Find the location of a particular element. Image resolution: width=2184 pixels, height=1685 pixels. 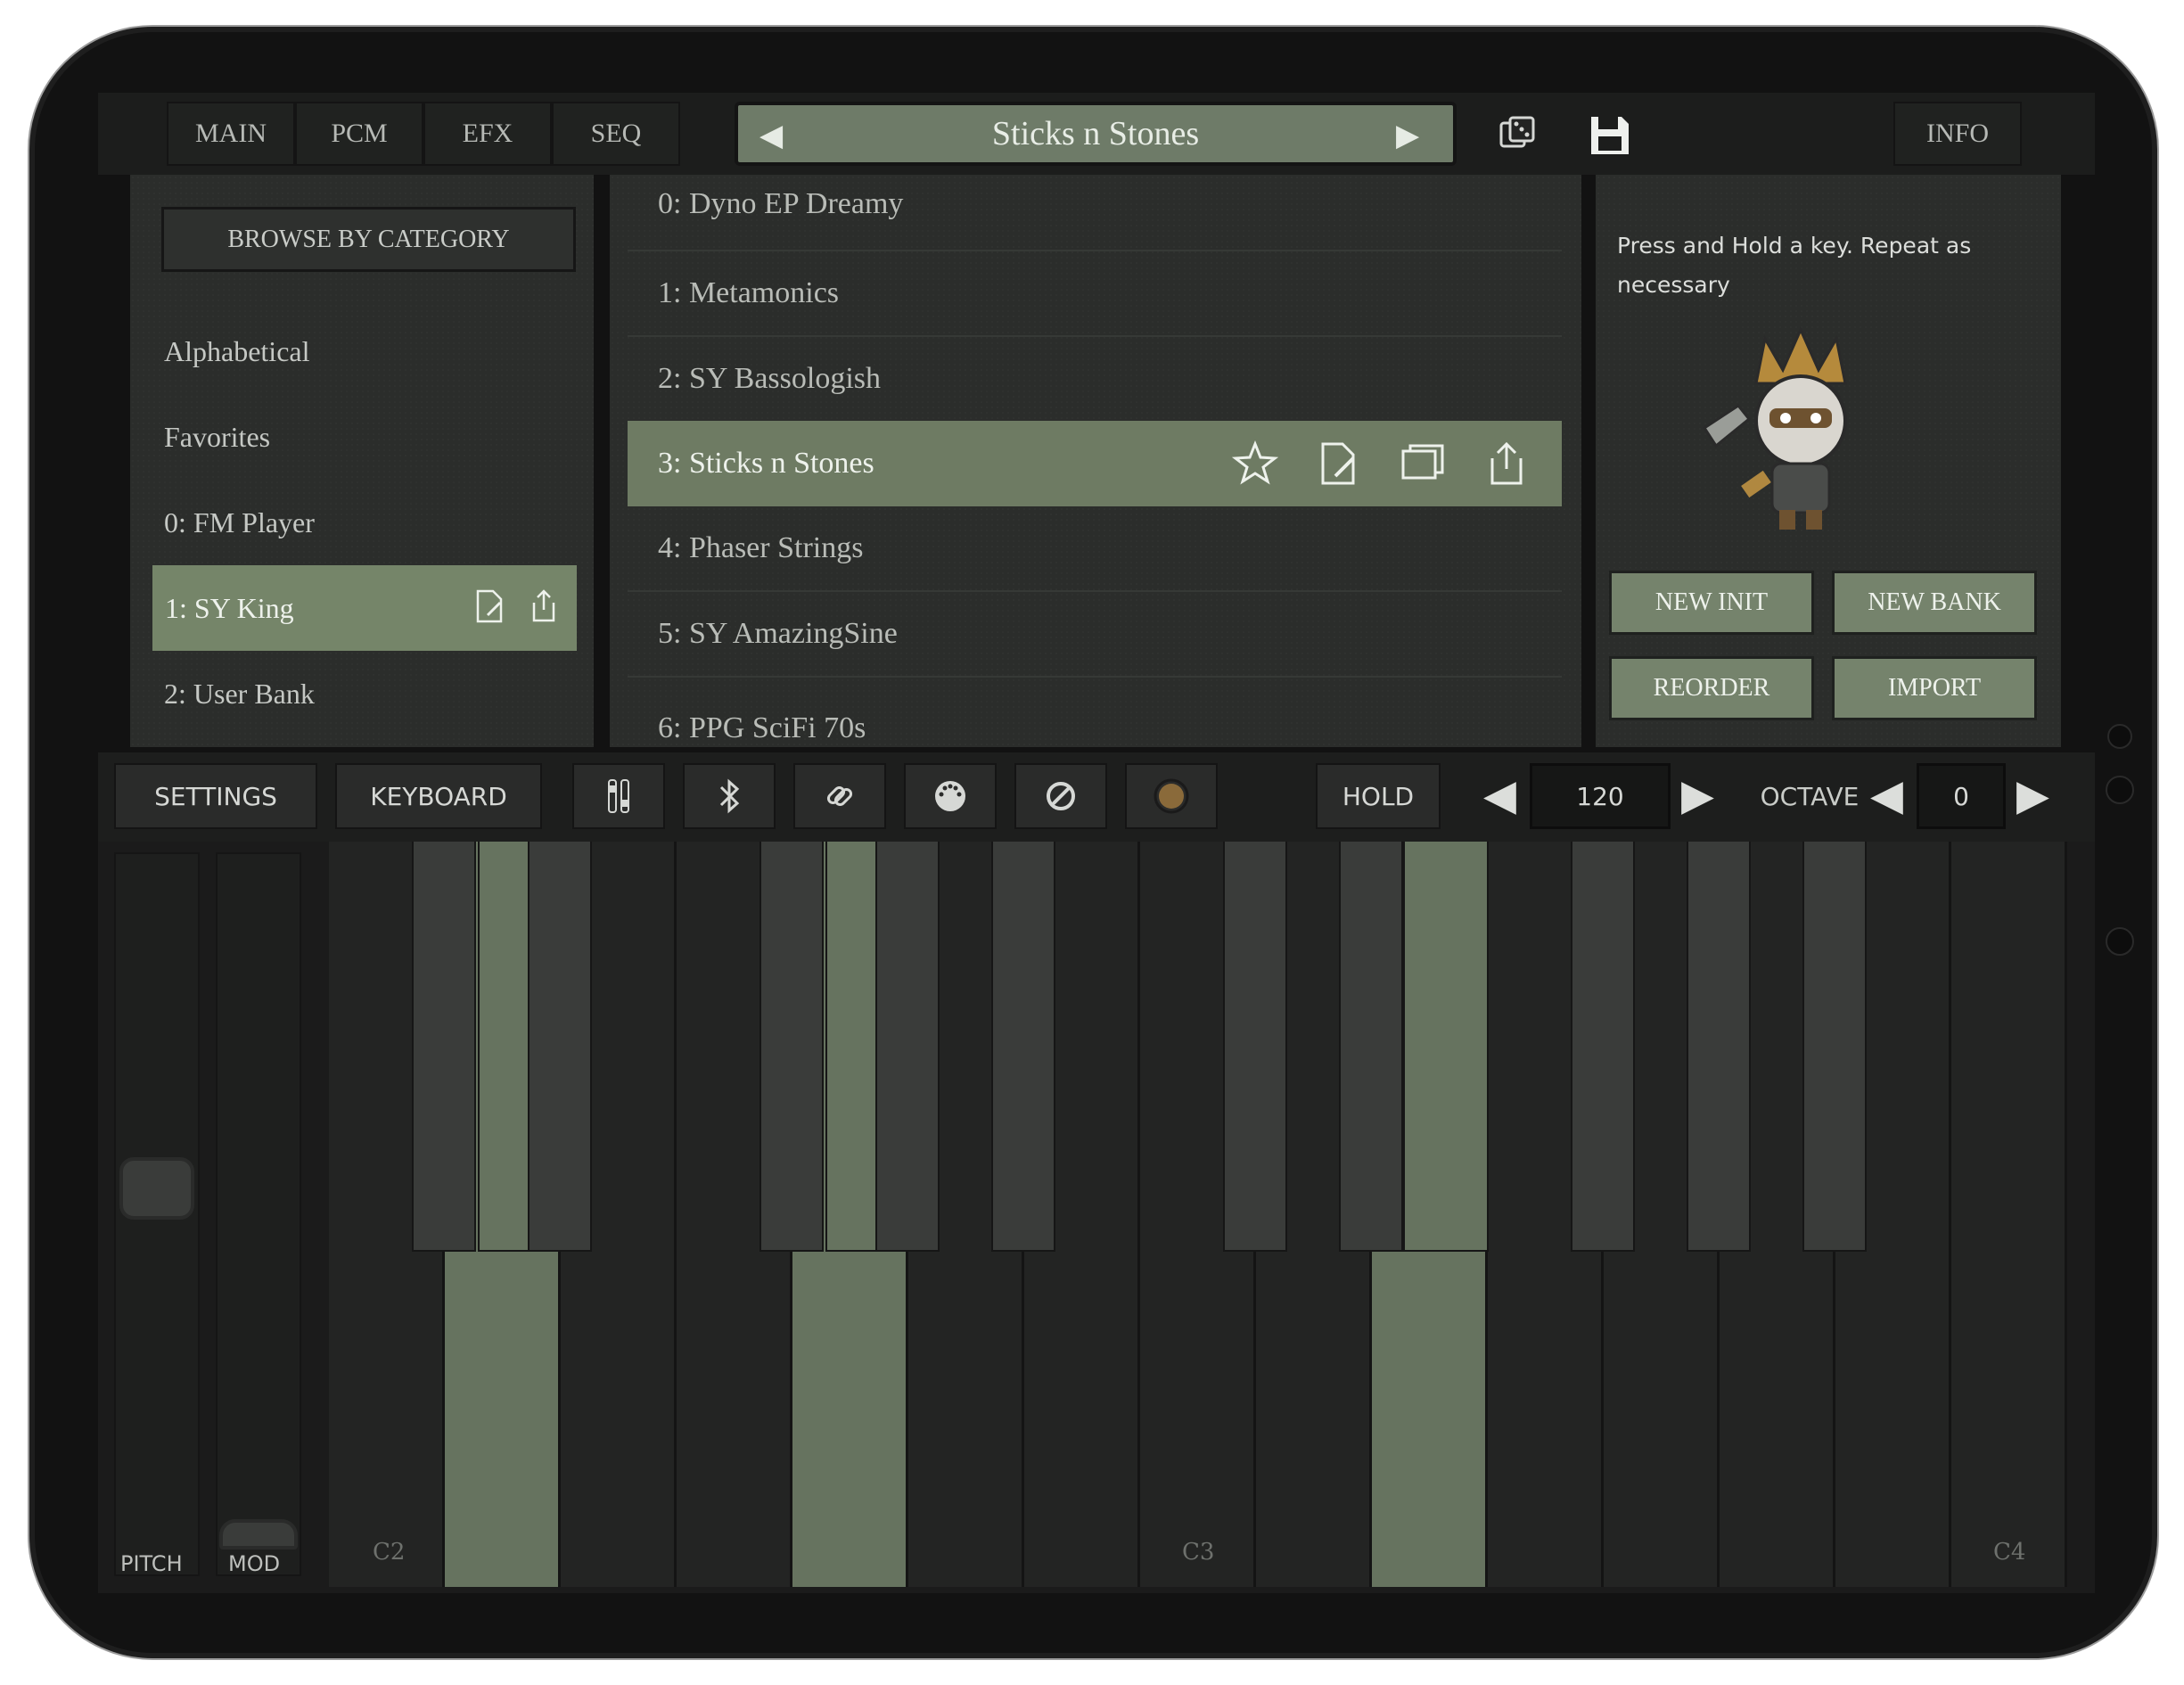

mod-wheel is located at coordinates (258, 1214).